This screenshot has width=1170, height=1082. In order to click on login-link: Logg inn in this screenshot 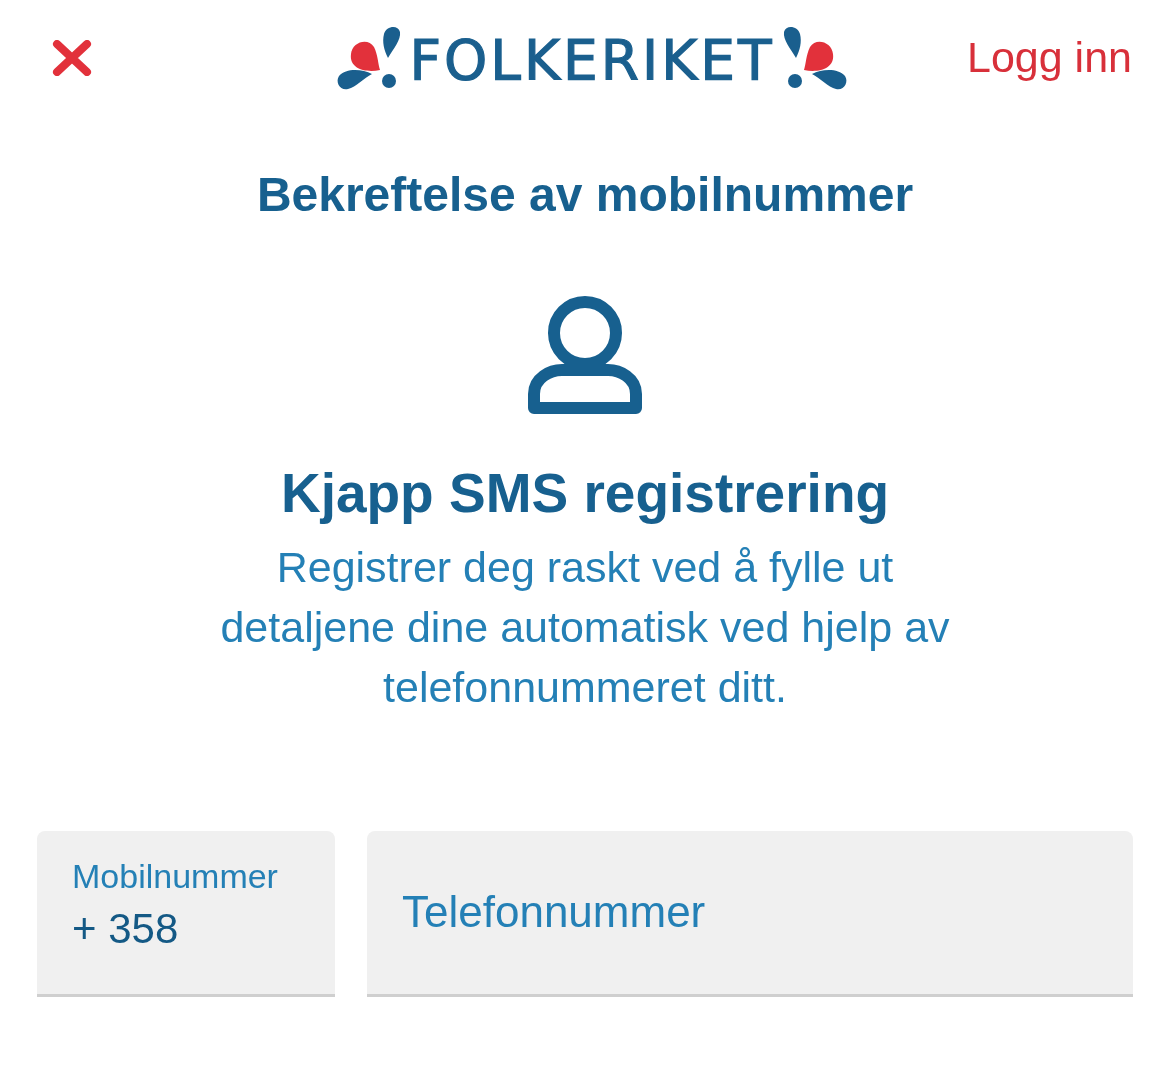, I will do `click(1049, 58)`.